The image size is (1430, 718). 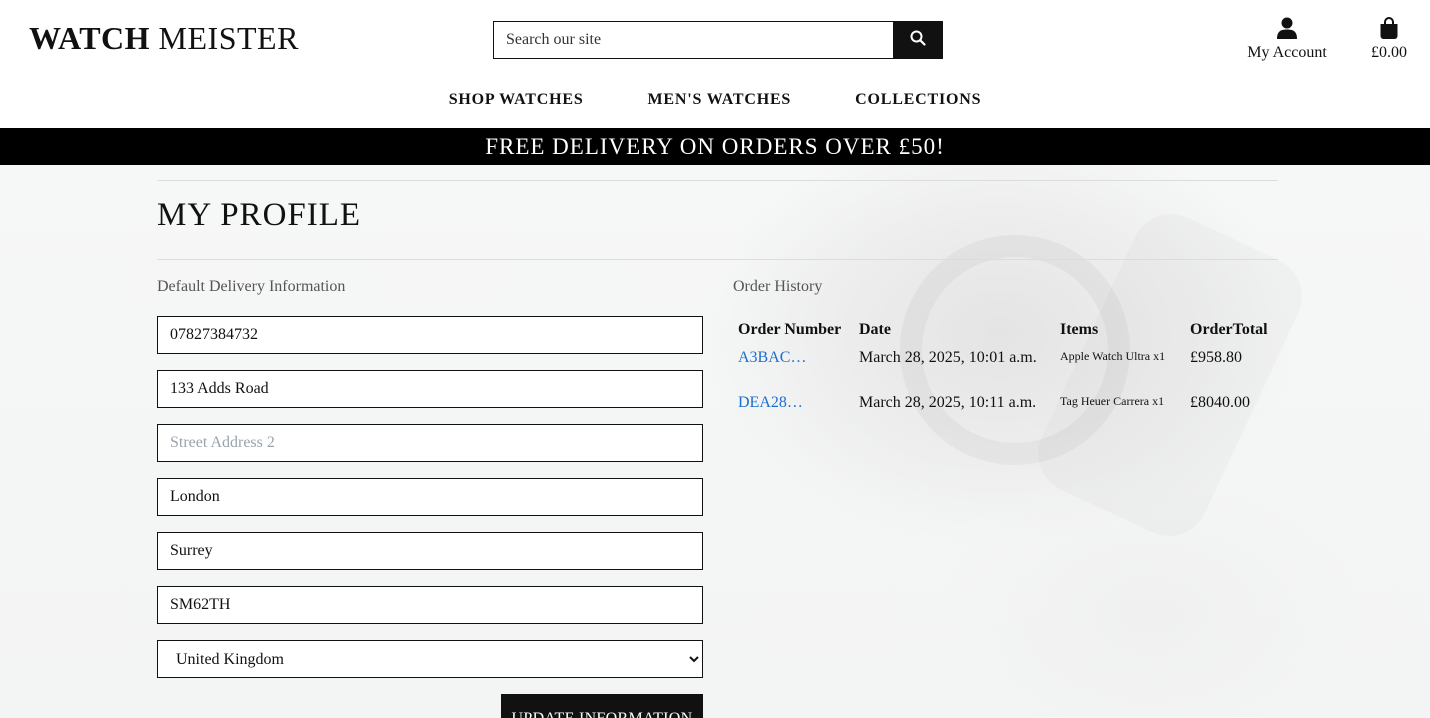 What do you see at coordinates (1003, 330) in the screenshot?
I see `table-header-row: Order Number Date Items OrderTotal` at bounding box center [1003, 330].